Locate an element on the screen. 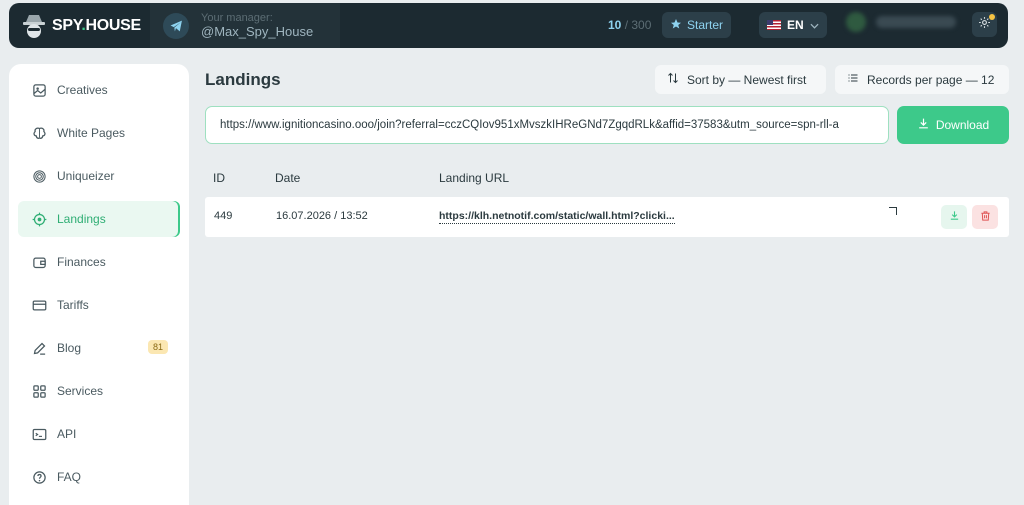 Image resolution: width=1024 pixels, height=505 pixels. list-icon is located at coordinates (853, 79).